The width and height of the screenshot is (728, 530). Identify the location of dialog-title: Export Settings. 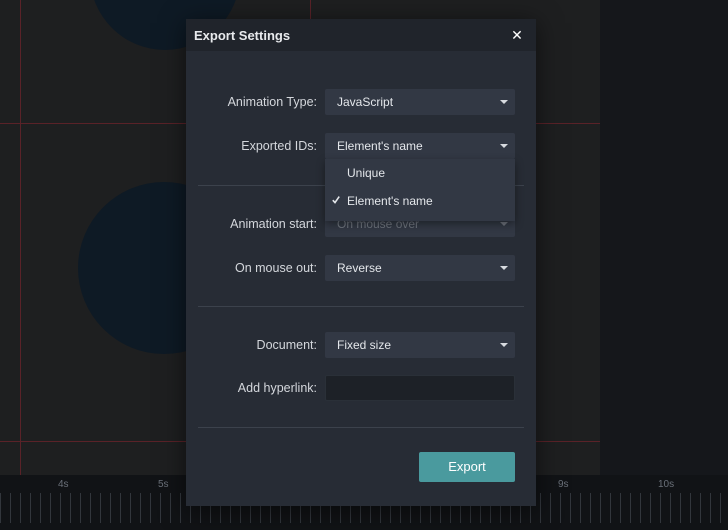
(242, 35).